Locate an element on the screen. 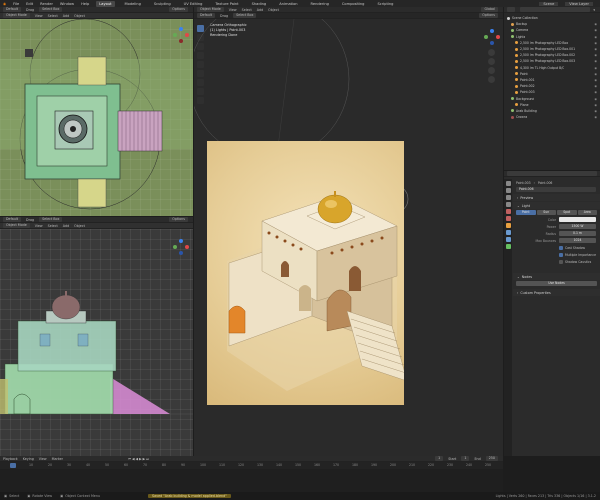 Image resolution: width=600 pixels, height=500 pixels. tab-scripting: Scripting is located at coordinates (385, 4).